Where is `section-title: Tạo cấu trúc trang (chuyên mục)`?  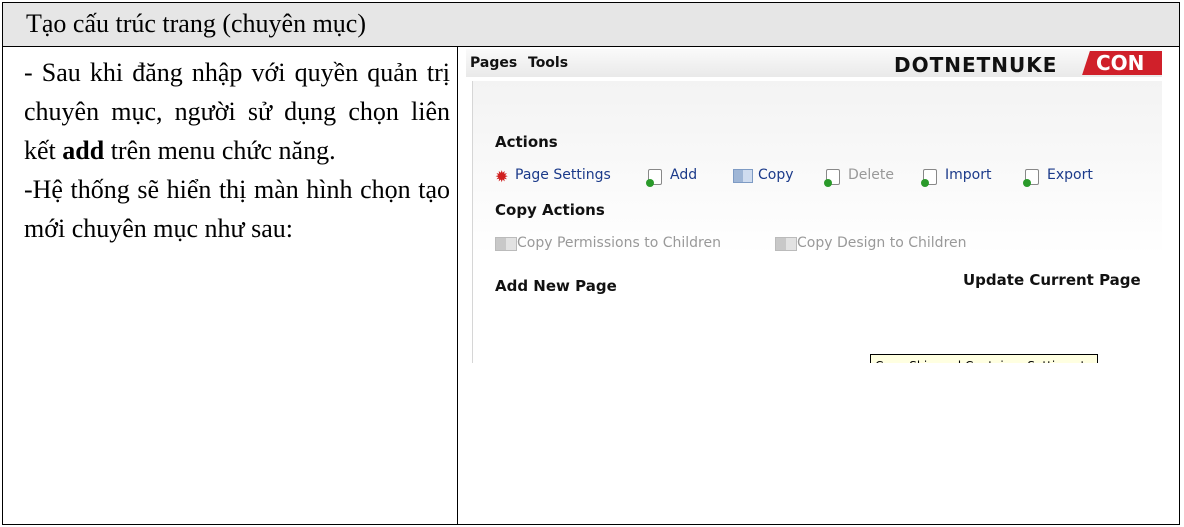 section-title: Tạo cấu trúc trang (chuyên mục) is located at coordinates (196, 23).